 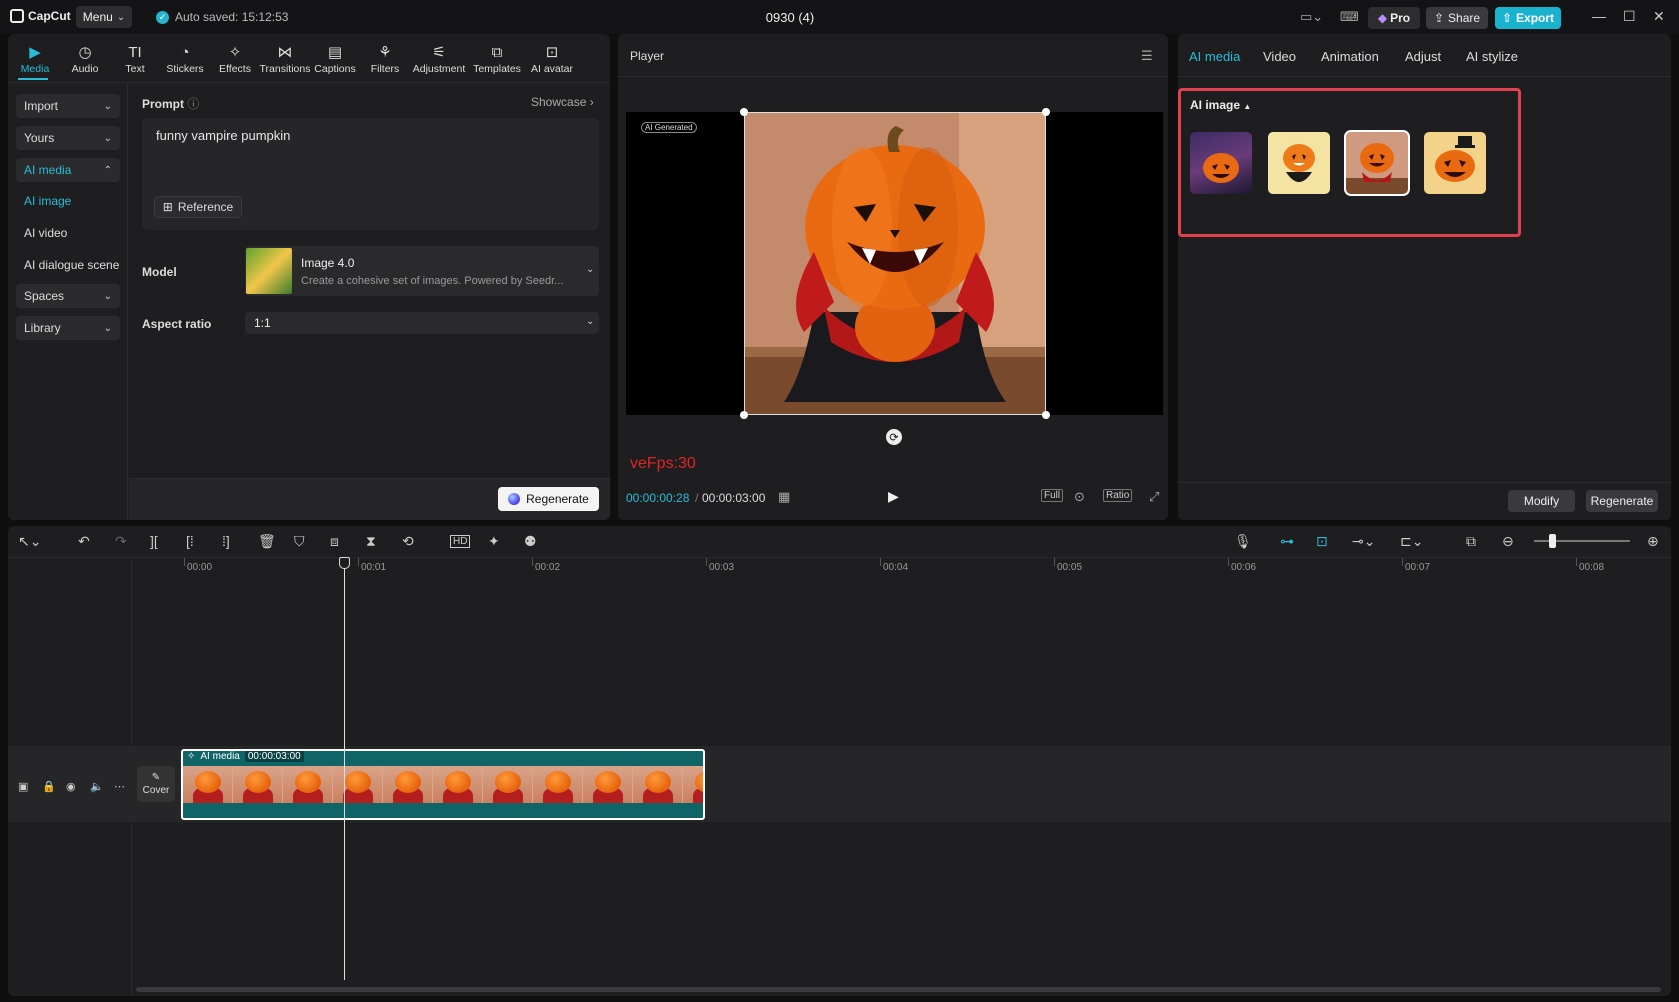 What do you see at coordinates (71, 786) in the screenshot?
I see `eye-icon: ◉` at bounding box center [71, 786].